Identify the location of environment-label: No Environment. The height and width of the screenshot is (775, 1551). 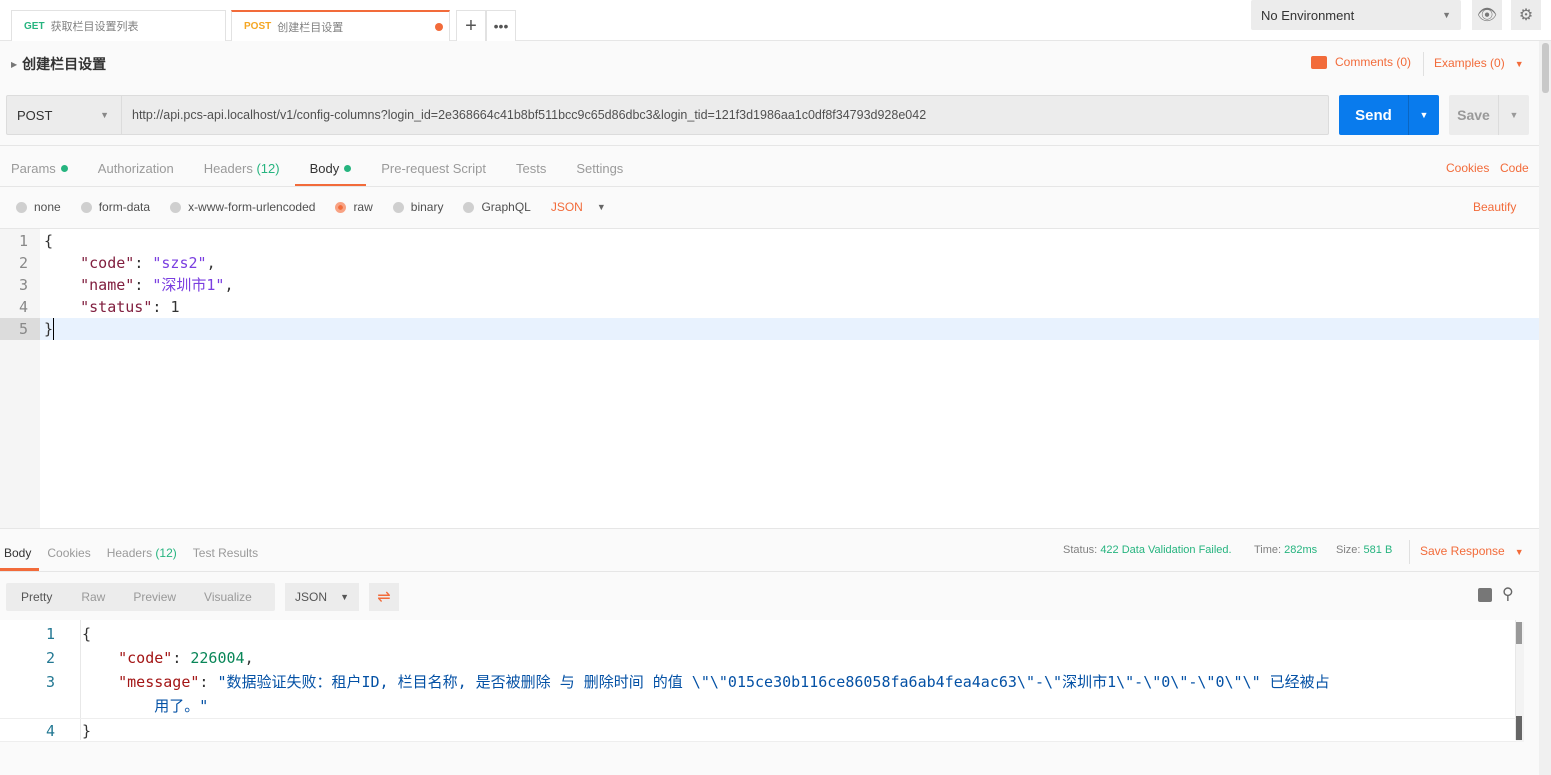
(1308, 15).